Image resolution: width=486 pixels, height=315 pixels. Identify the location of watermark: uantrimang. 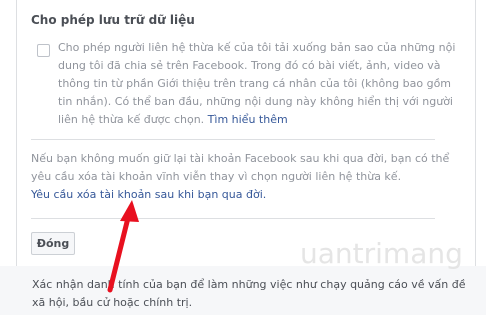
(381, 253).